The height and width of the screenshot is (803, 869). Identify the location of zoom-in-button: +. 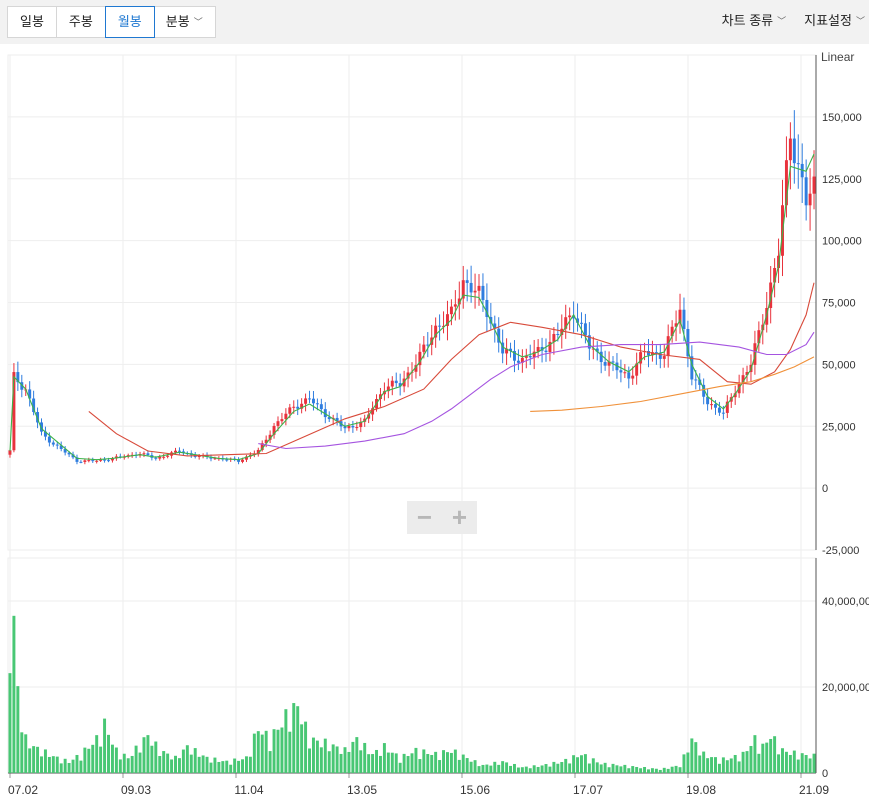
(459, 517).